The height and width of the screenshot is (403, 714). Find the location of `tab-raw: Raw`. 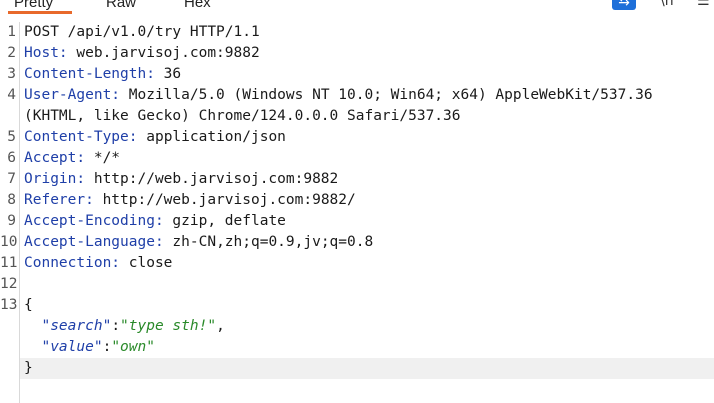

tab-raw: Raw is located at coordinates (121, 6).